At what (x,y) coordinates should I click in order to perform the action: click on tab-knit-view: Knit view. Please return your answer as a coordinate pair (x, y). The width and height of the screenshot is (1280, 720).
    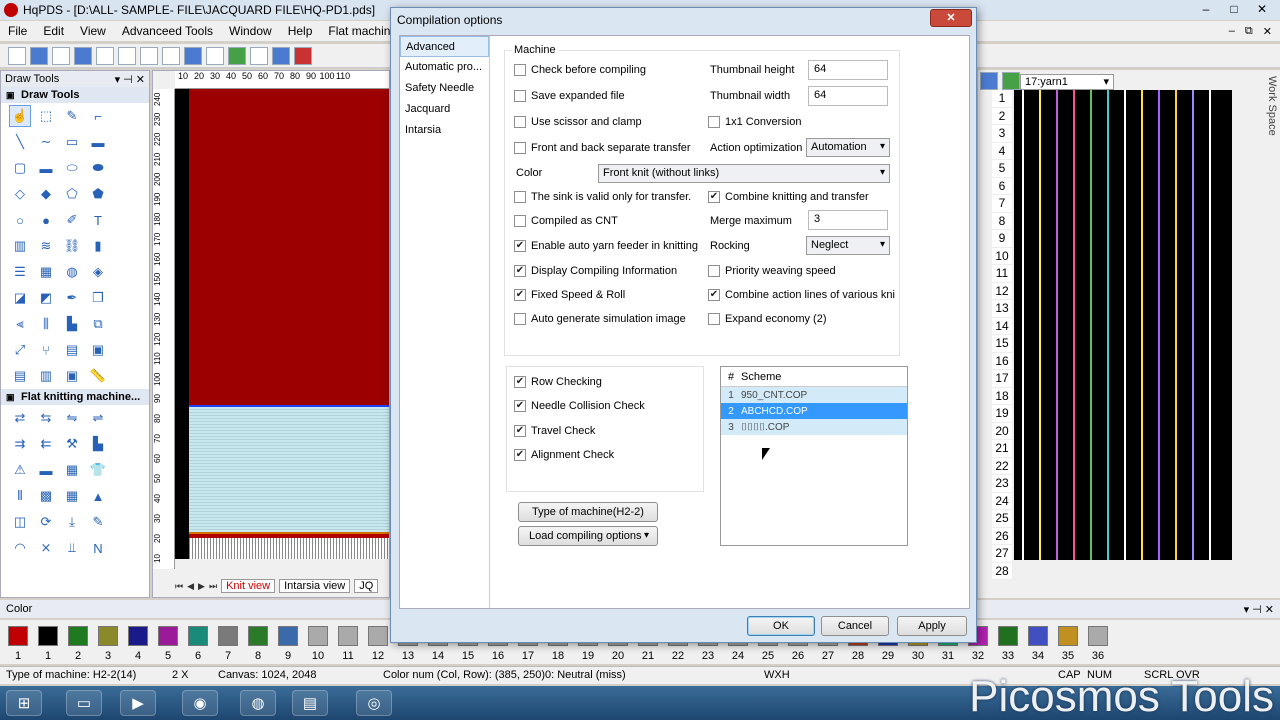
    Looking at the image, I should click on (248, 586).